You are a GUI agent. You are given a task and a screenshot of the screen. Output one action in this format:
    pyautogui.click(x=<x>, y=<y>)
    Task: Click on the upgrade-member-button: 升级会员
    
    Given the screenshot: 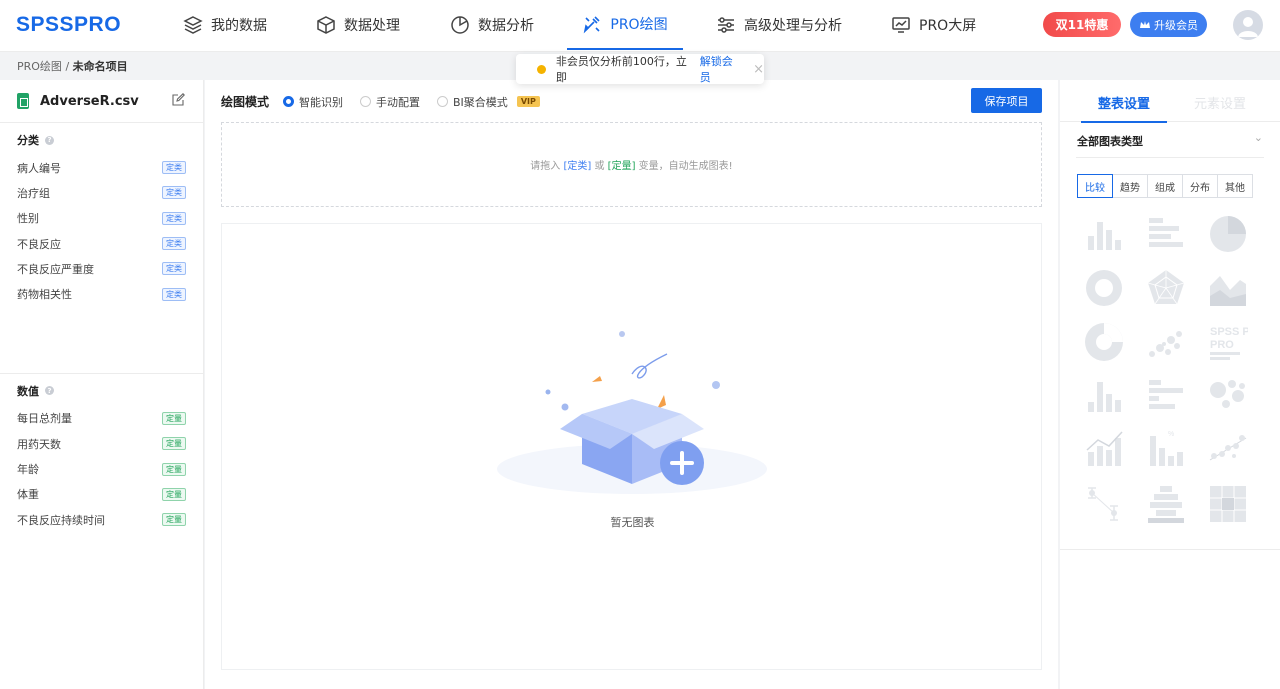 What is the action you would take?
    pyautogui.click(x=1168, y=24)
    